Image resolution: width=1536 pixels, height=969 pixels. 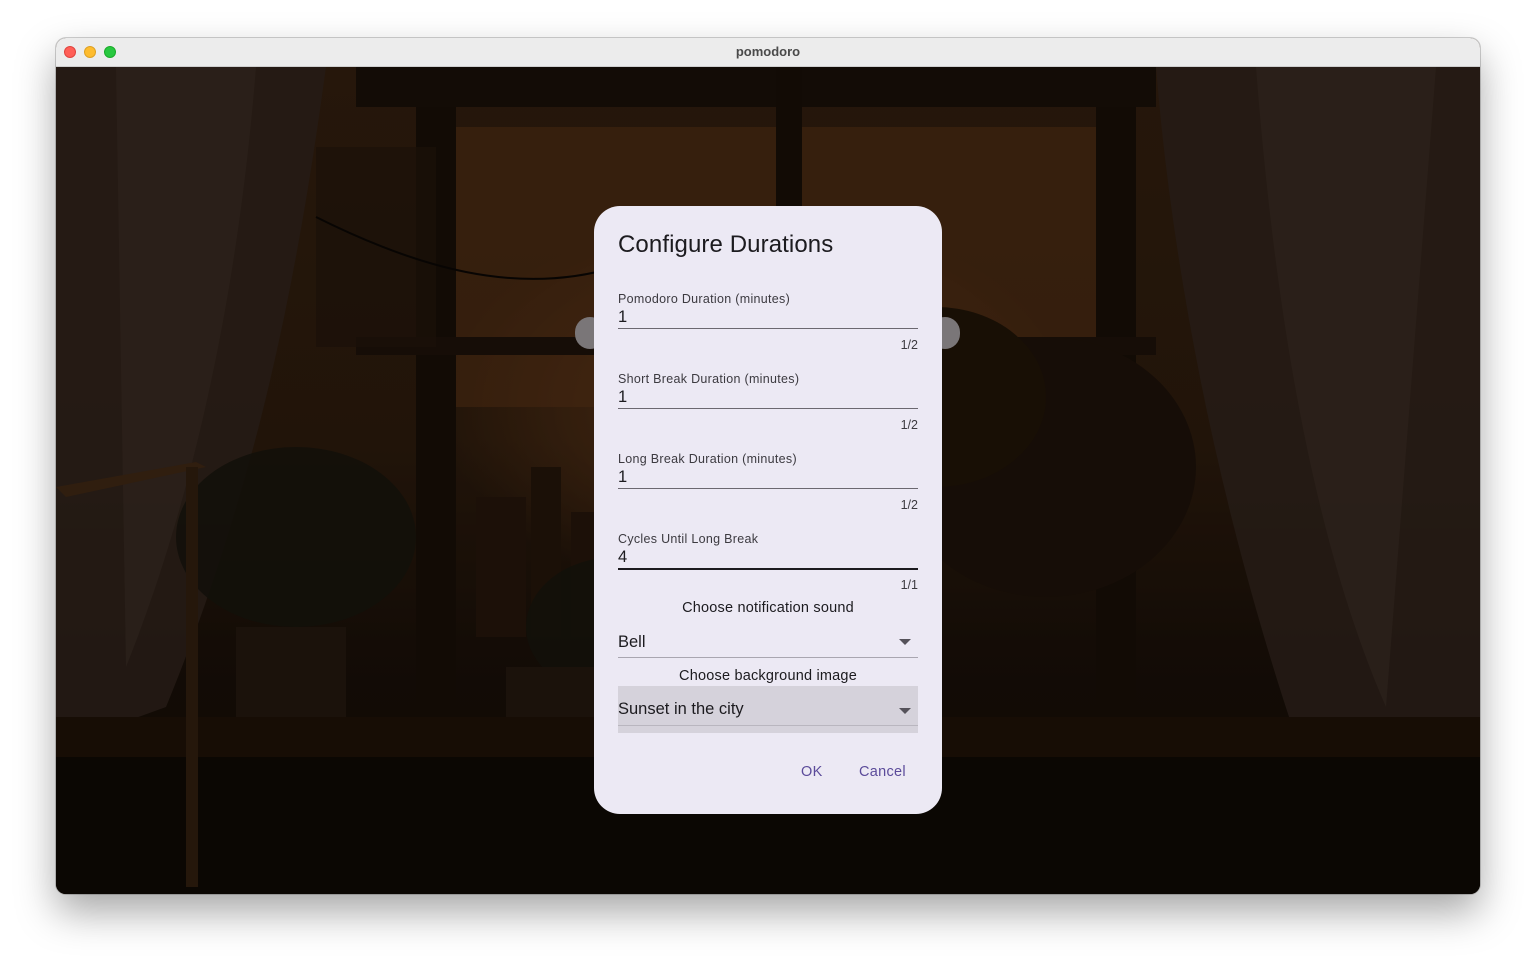 What do you see at coordinates (768, 709) in the screenshot?
I see `background-image-dropdown: Sunset in the city` at bounding box center [768, 709].